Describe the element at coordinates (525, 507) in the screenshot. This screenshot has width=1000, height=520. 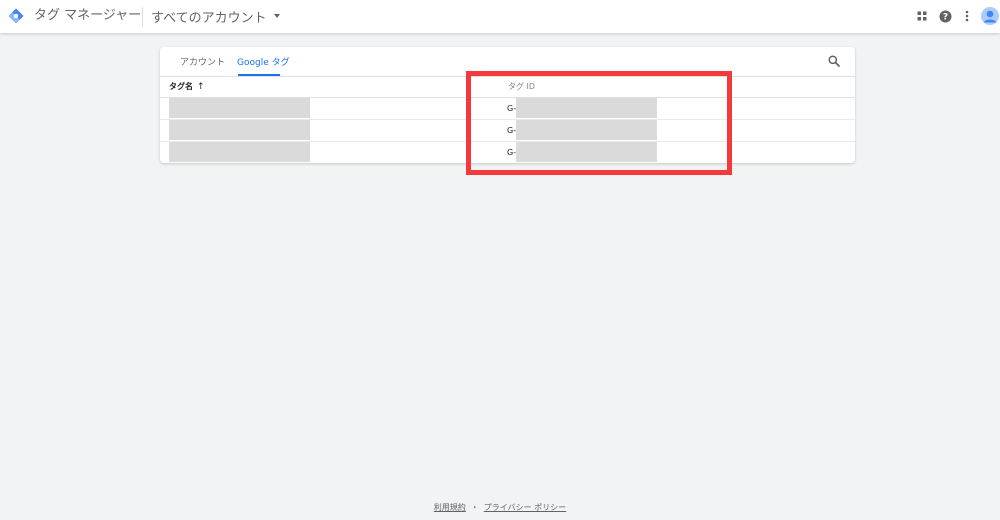
I see `privacy-policy-link: プライバシー ポリシー` at that location.